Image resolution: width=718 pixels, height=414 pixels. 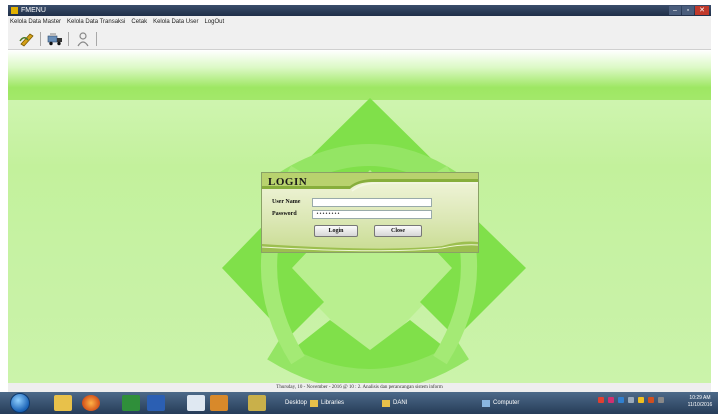 I want to click on paint-icon, so click(x=196, y=403).